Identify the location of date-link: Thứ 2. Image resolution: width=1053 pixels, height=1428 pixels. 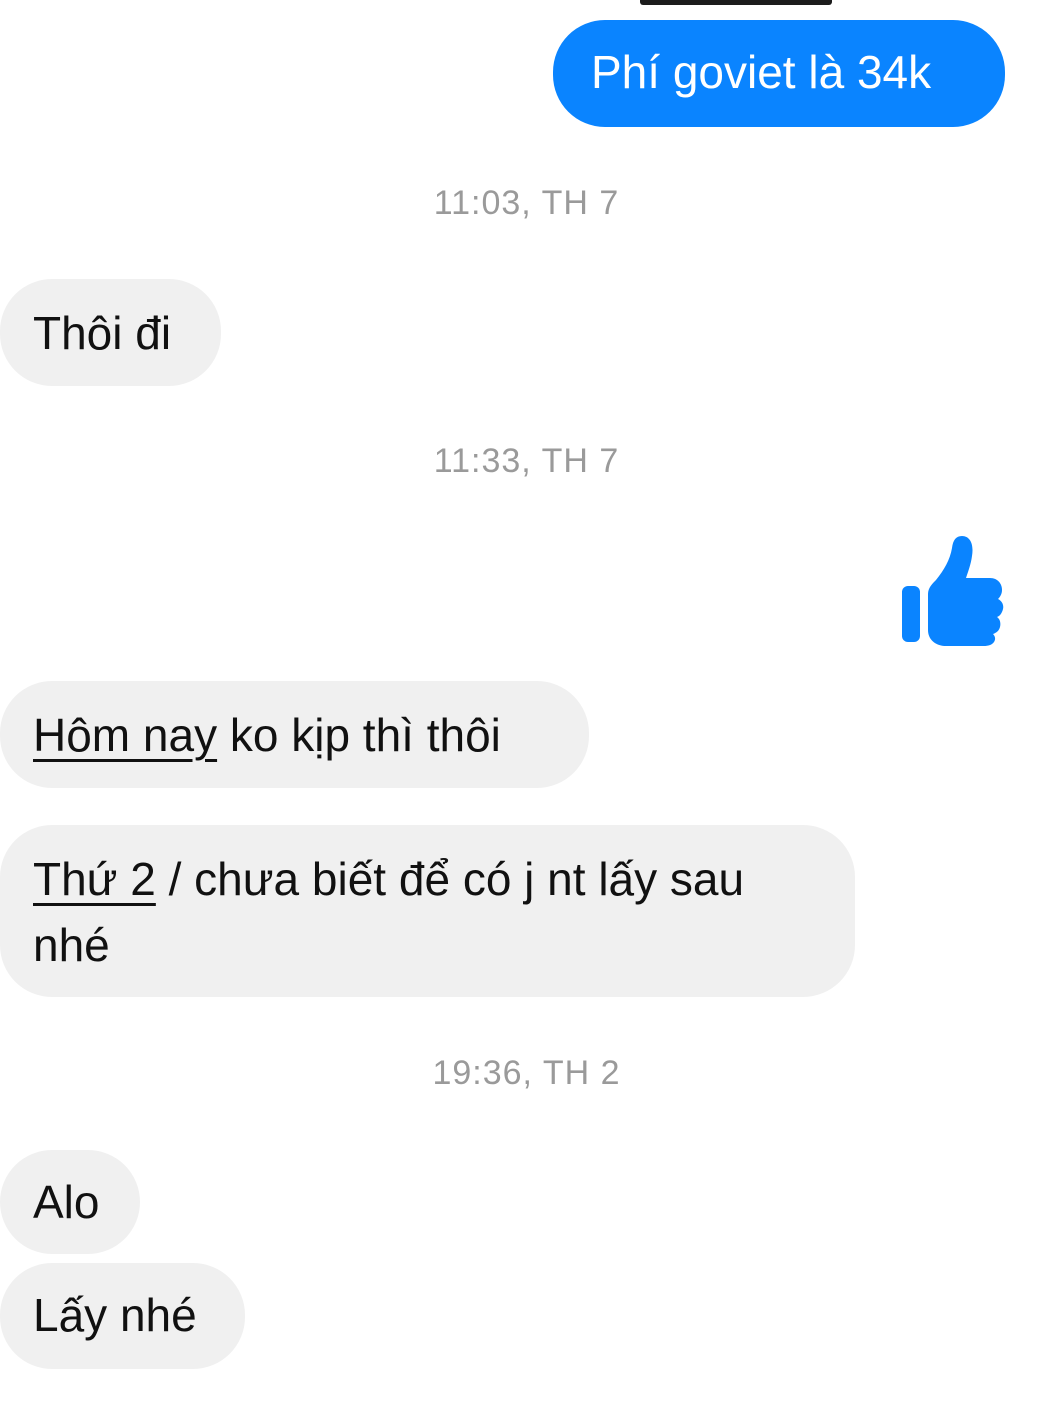
(94, 879).